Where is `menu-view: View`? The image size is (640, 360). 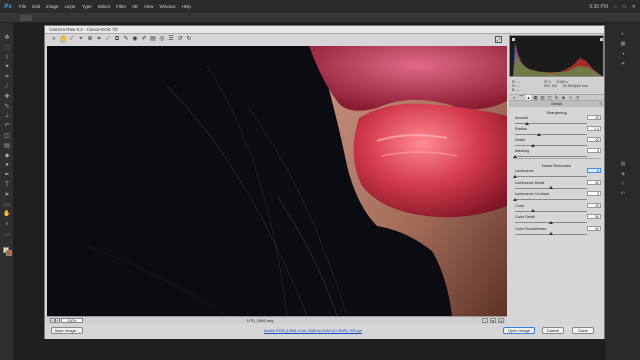
menu-view: View is located at coordinates (149, 6).